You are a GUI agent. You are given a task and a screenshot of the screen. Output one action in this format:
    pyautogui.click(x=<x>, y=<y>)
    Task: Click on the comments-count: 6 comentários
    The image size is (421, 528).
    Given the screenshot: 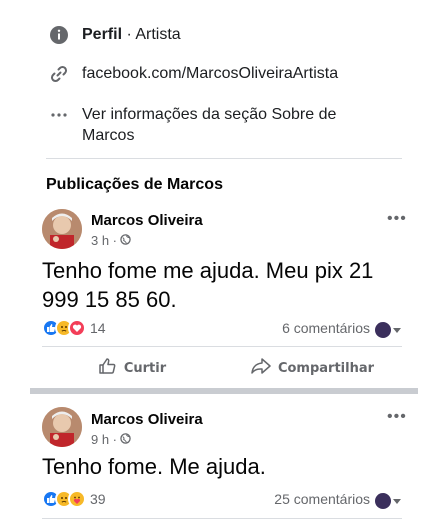 What is the action you would take?
    pyautogui.click(x=326, y=328)
    